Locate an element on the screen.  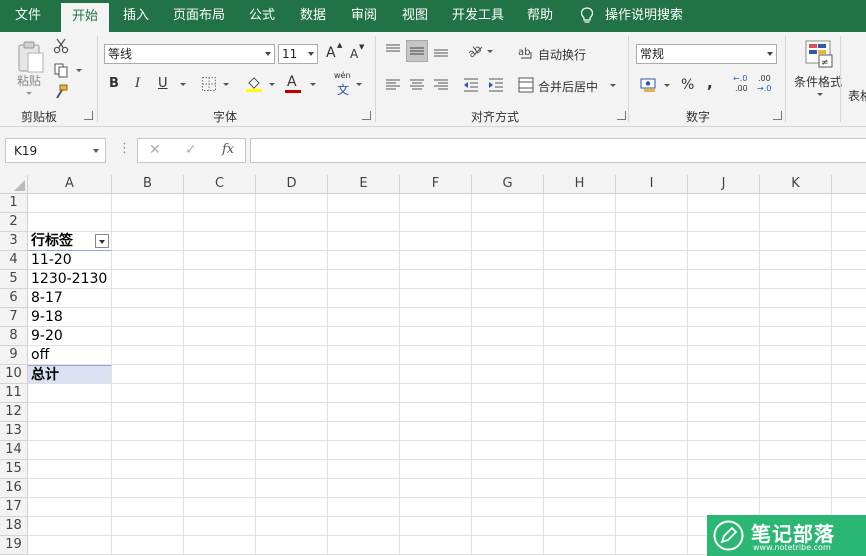
cell-c7 is located at coordinates (220, 317).